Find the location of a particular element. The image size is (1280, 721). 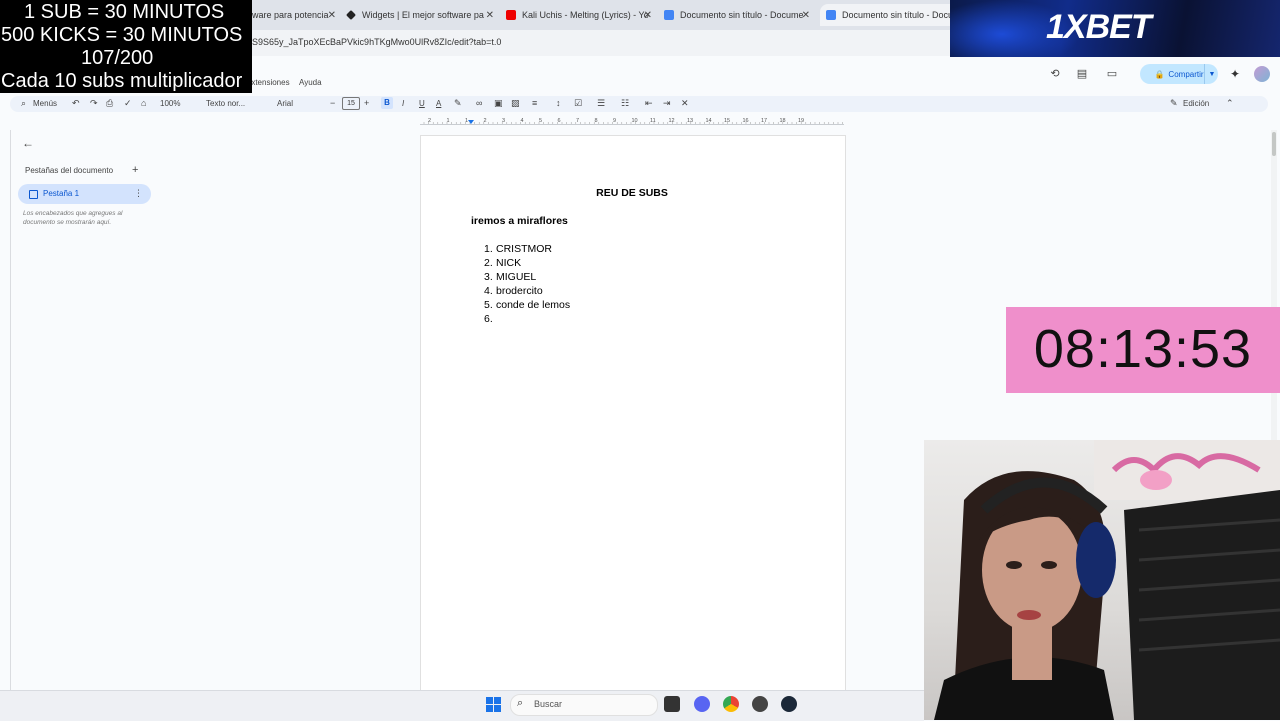

avatar is located at coordinates (1262, 74).